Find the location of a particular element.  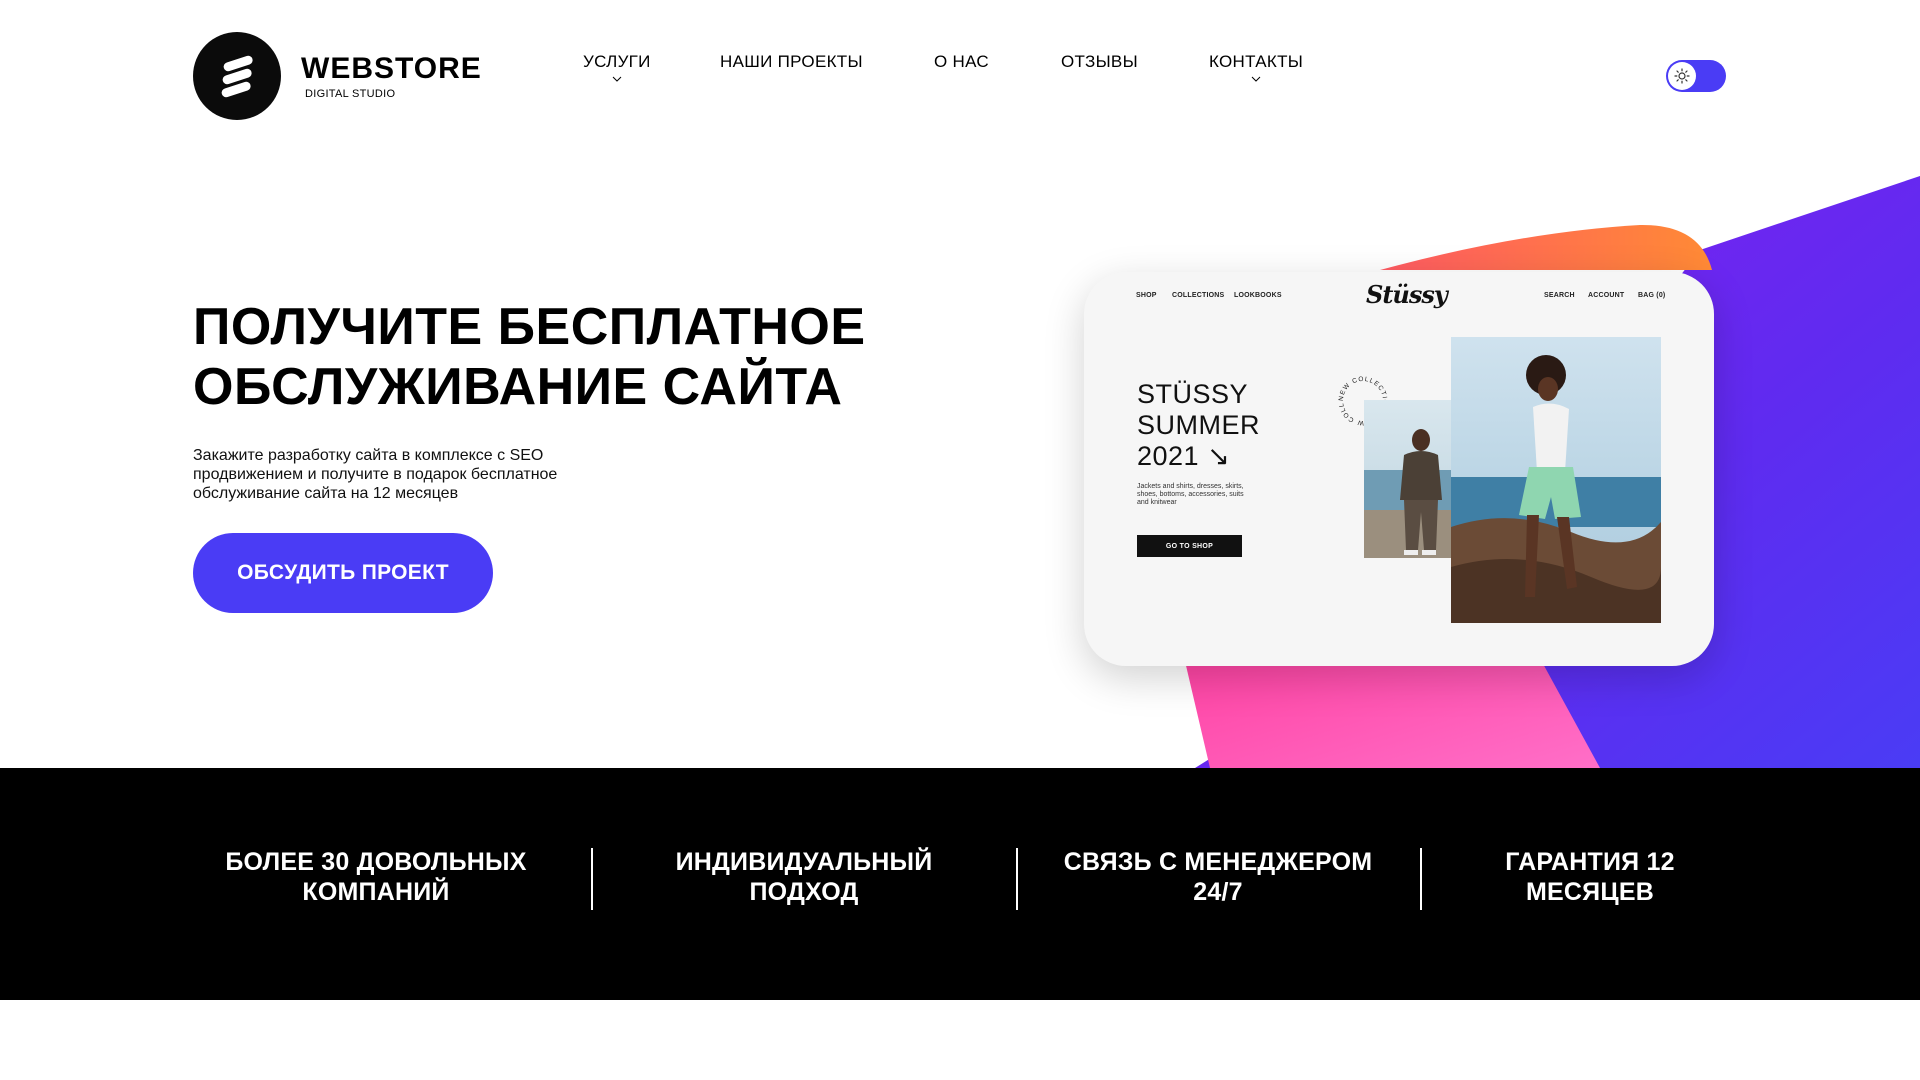

mockup-nav-lookbooks: LOOKBOOKS is located at coordinates (1258, 295).